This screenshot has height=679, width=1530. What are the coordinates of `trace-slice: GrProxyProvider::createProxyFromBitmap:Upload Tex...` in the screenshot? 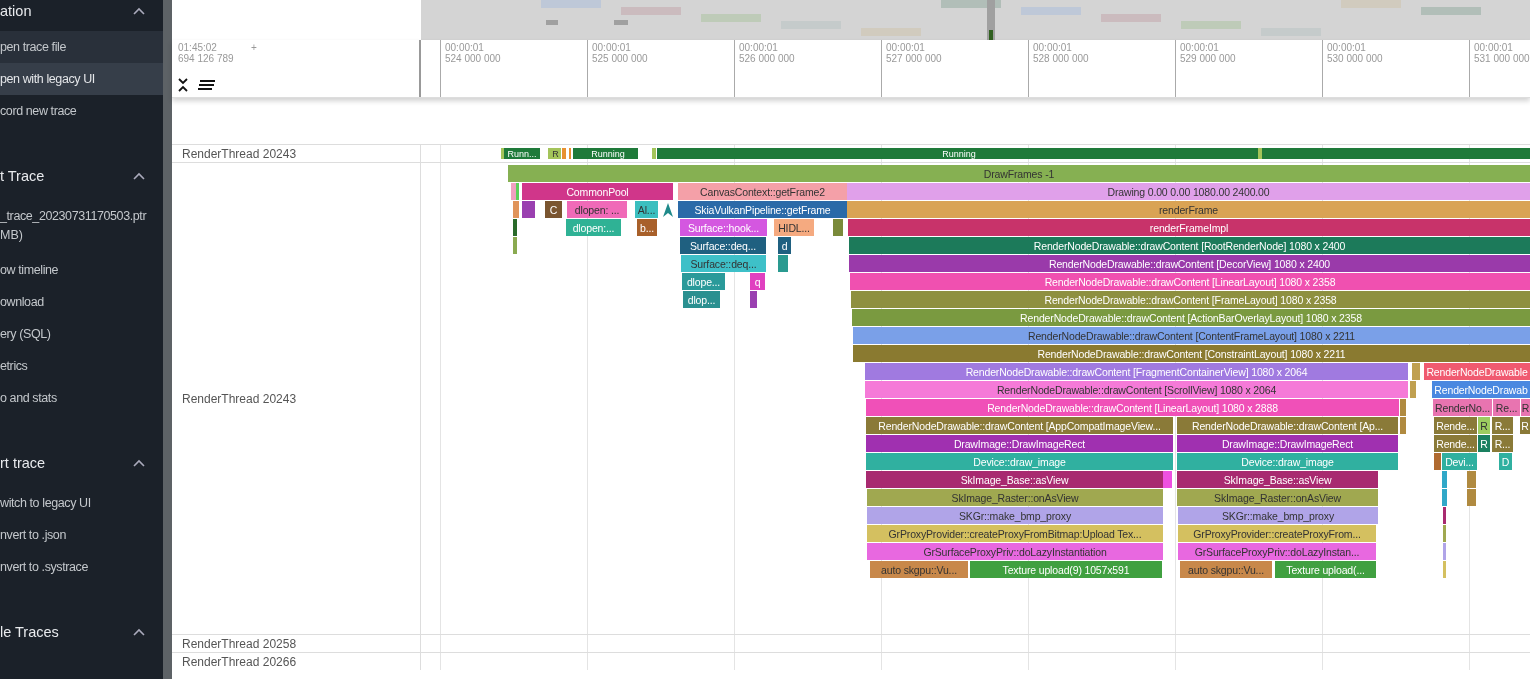 It's located at (1015, 533).